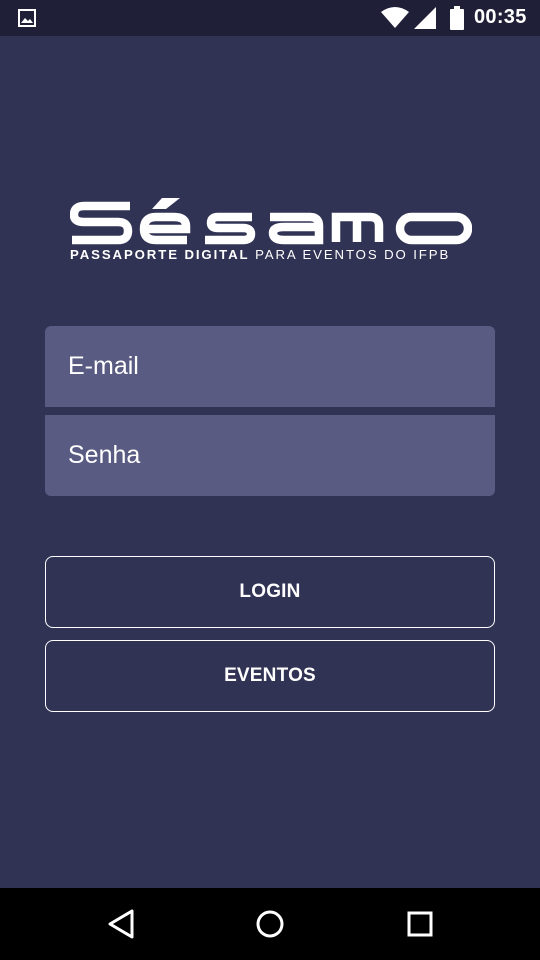 The width and height of the screenshot is (540, 960). I want to click on app-logo: PASSAPORTE DIGITAL PARA EVENTOS DO IFPB, so click(271, 231).